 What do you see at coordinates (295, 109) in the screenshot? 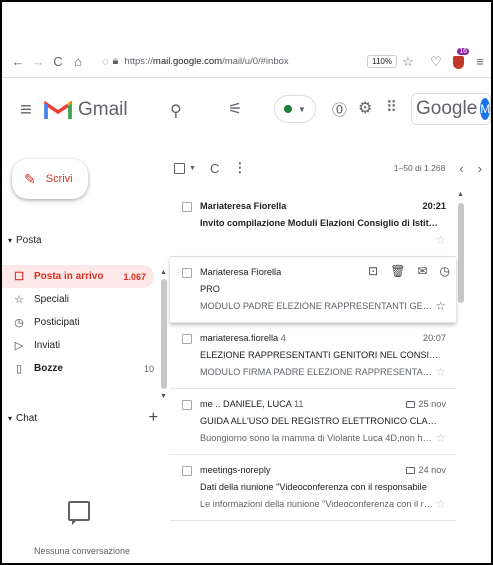
I see `status-selector: ▼` at bounding box center [295, 109].